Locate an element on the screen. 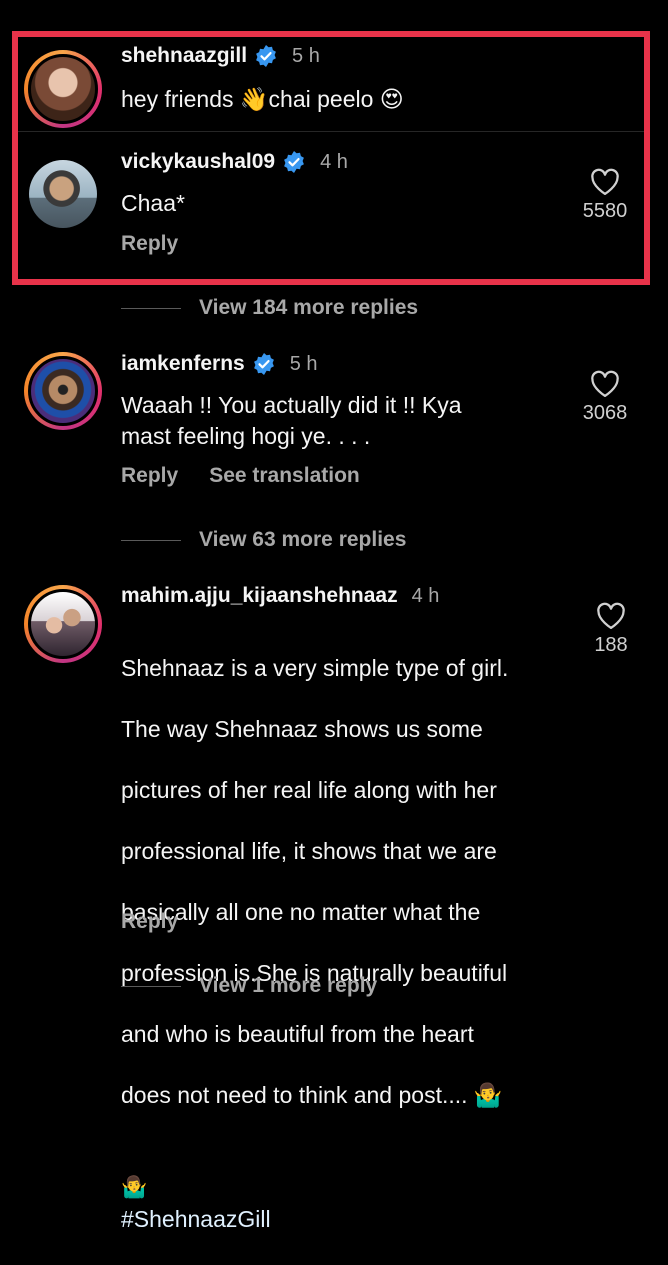 This screenshot has height=1265, width=668. view-more-replies: View 1 more reply is located at coordinates (249, 986).